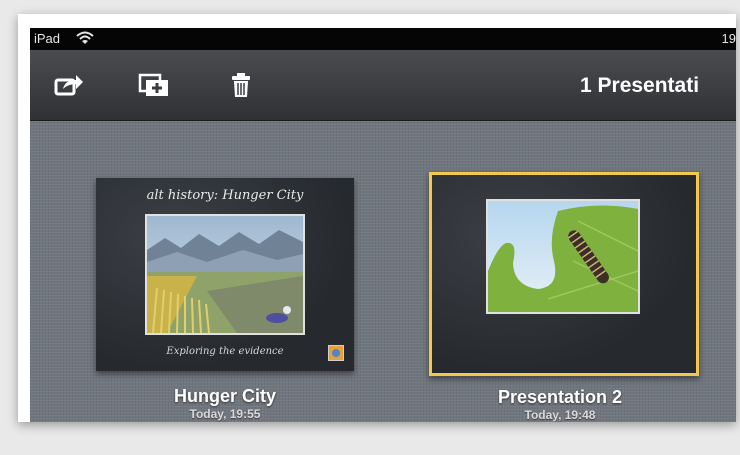 Image resolution: width=740 pixels, height=455 pixels. What do you see at coordinates (640, 85) in the screenshot?
I see `toolbar-title: 1 Presentati` at bounding box center [640, 85].